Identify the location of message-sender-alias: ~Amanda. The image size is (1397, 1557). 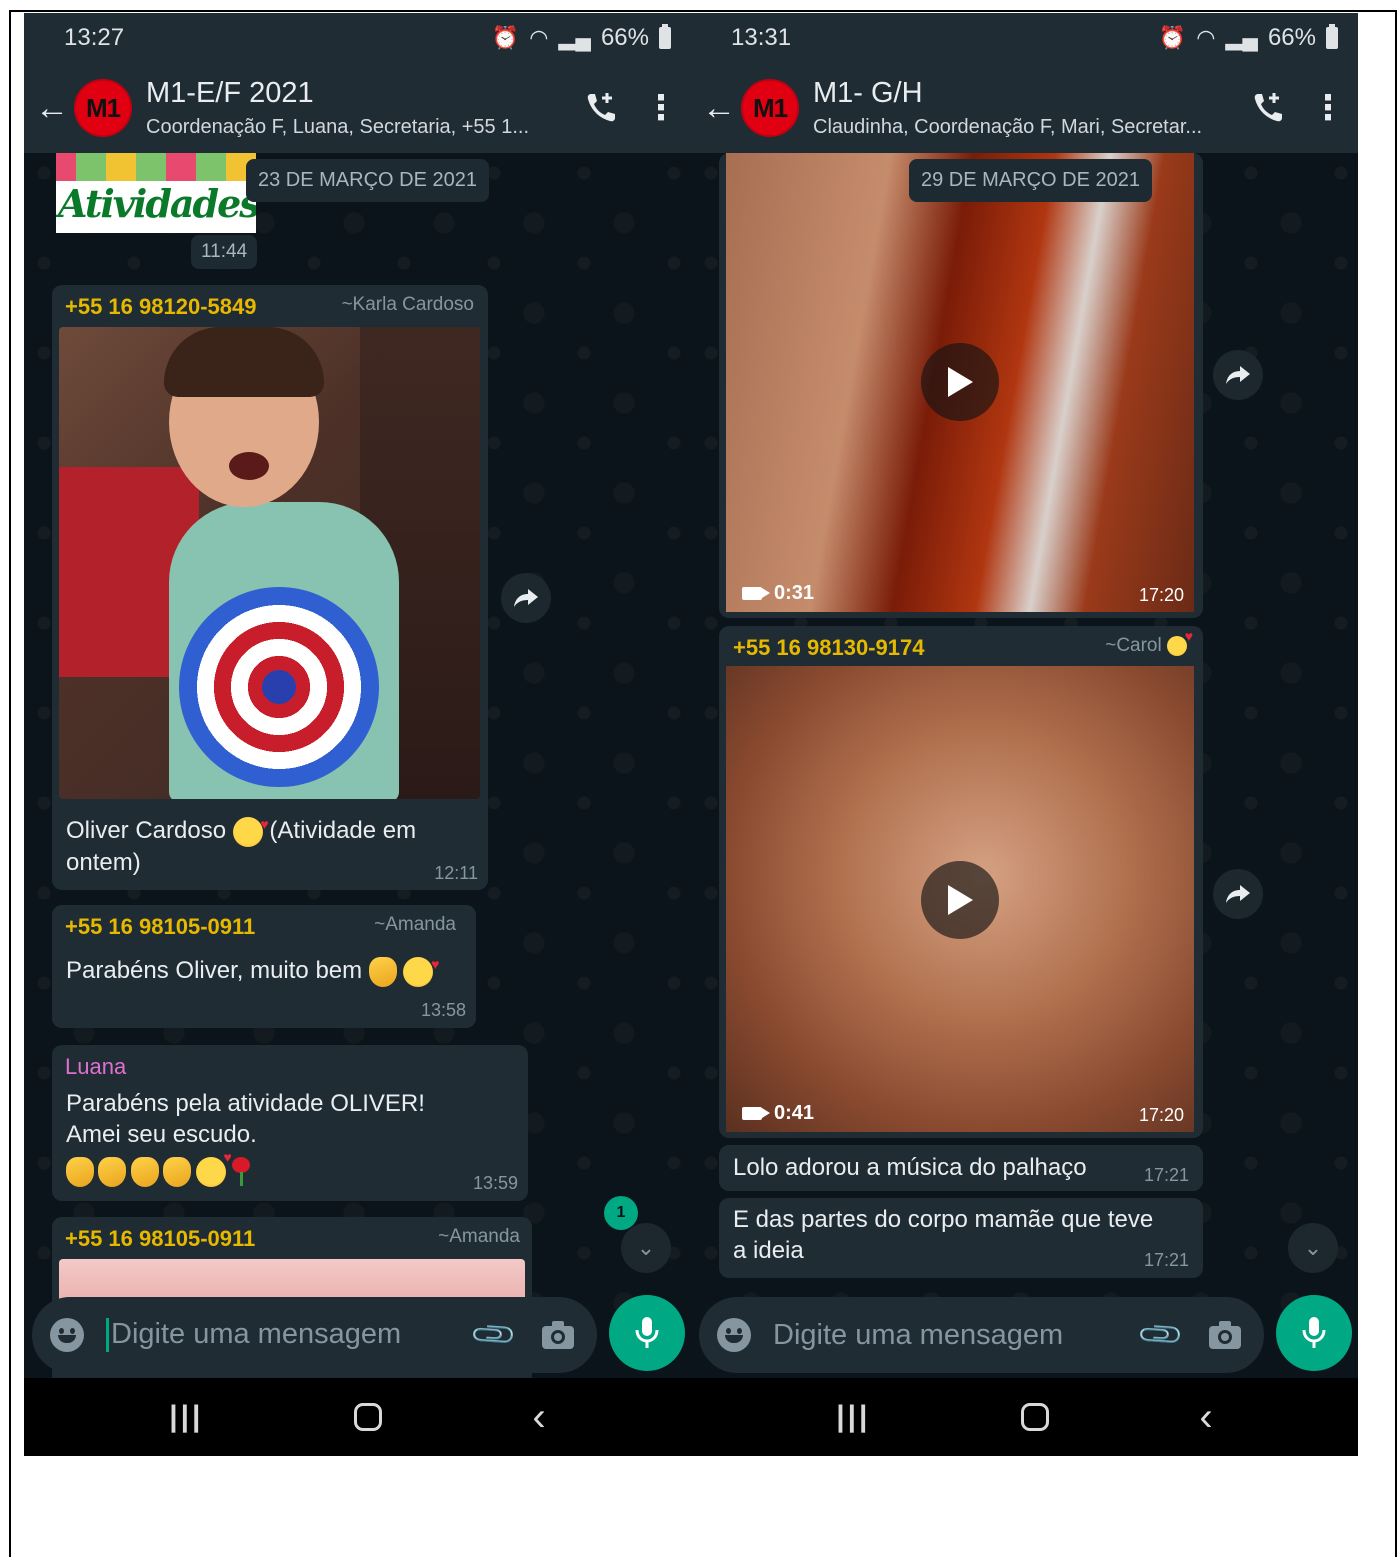
(415, 924).